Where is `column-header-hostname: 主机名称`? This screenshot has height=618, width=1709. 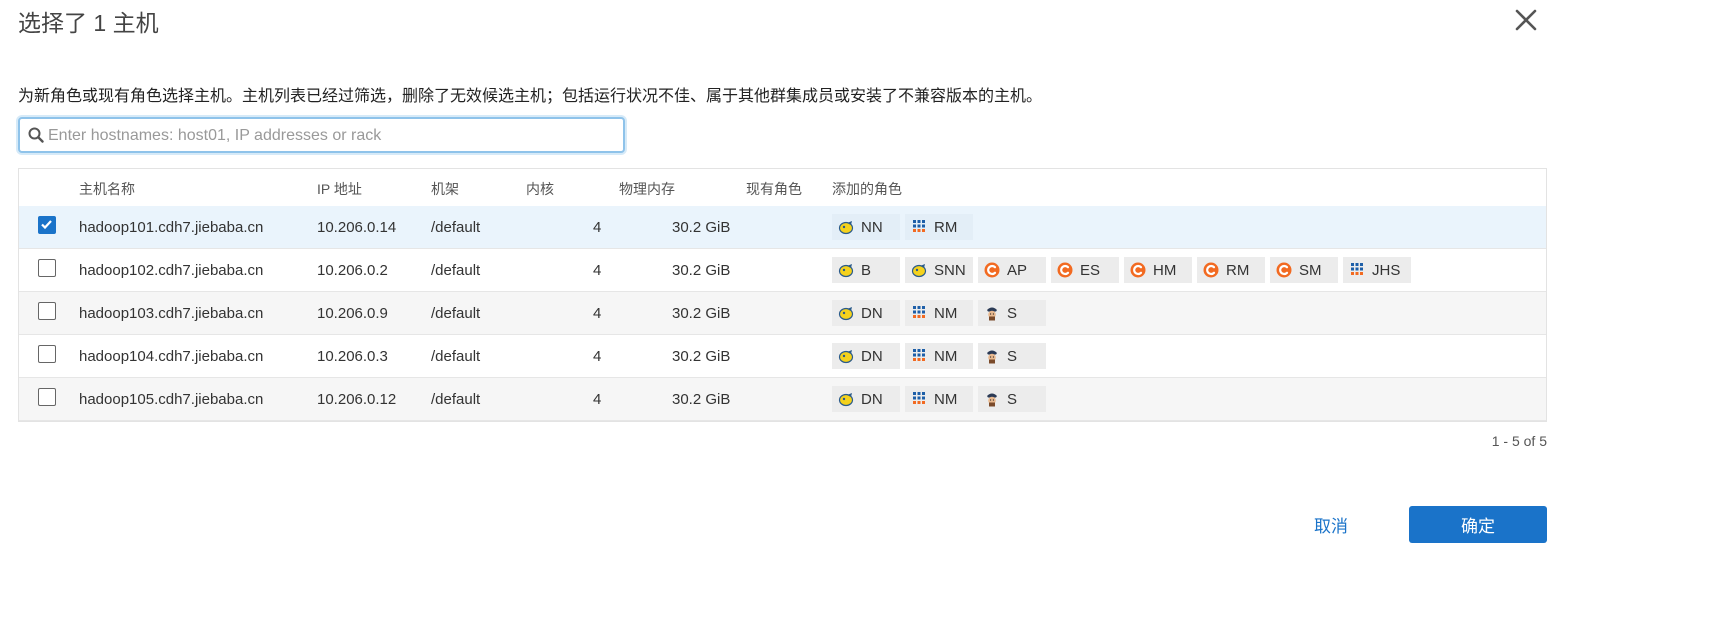 column-header-hostname: 主机名称 is located at coordinates (107, 189).